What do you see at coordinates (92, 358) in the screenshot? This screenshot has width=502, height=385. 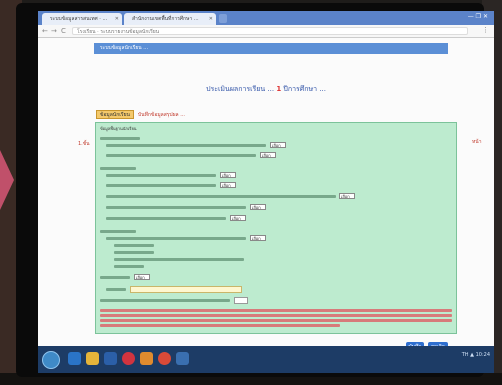 I see `folder-icon` at bounding box center [92, 358].